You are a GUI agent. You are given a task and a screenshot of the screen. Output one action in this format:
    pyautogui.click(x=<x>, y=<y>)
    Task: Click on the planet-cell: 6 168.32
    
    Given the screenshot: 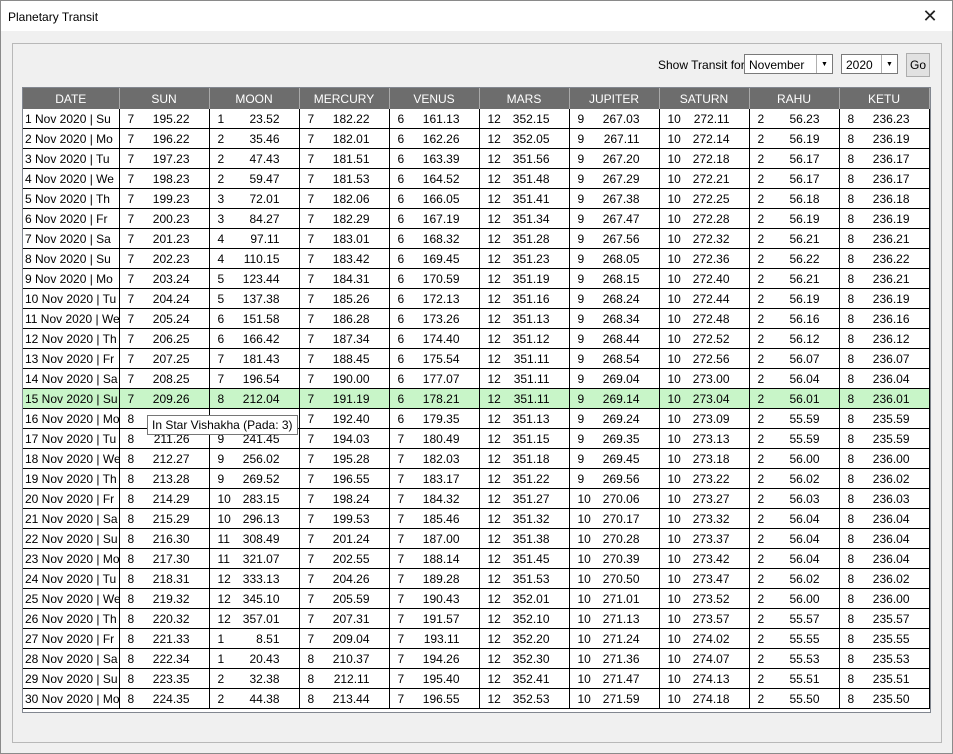 What is the action you would take?
    pyautogui.click(x=434, y=238)
    